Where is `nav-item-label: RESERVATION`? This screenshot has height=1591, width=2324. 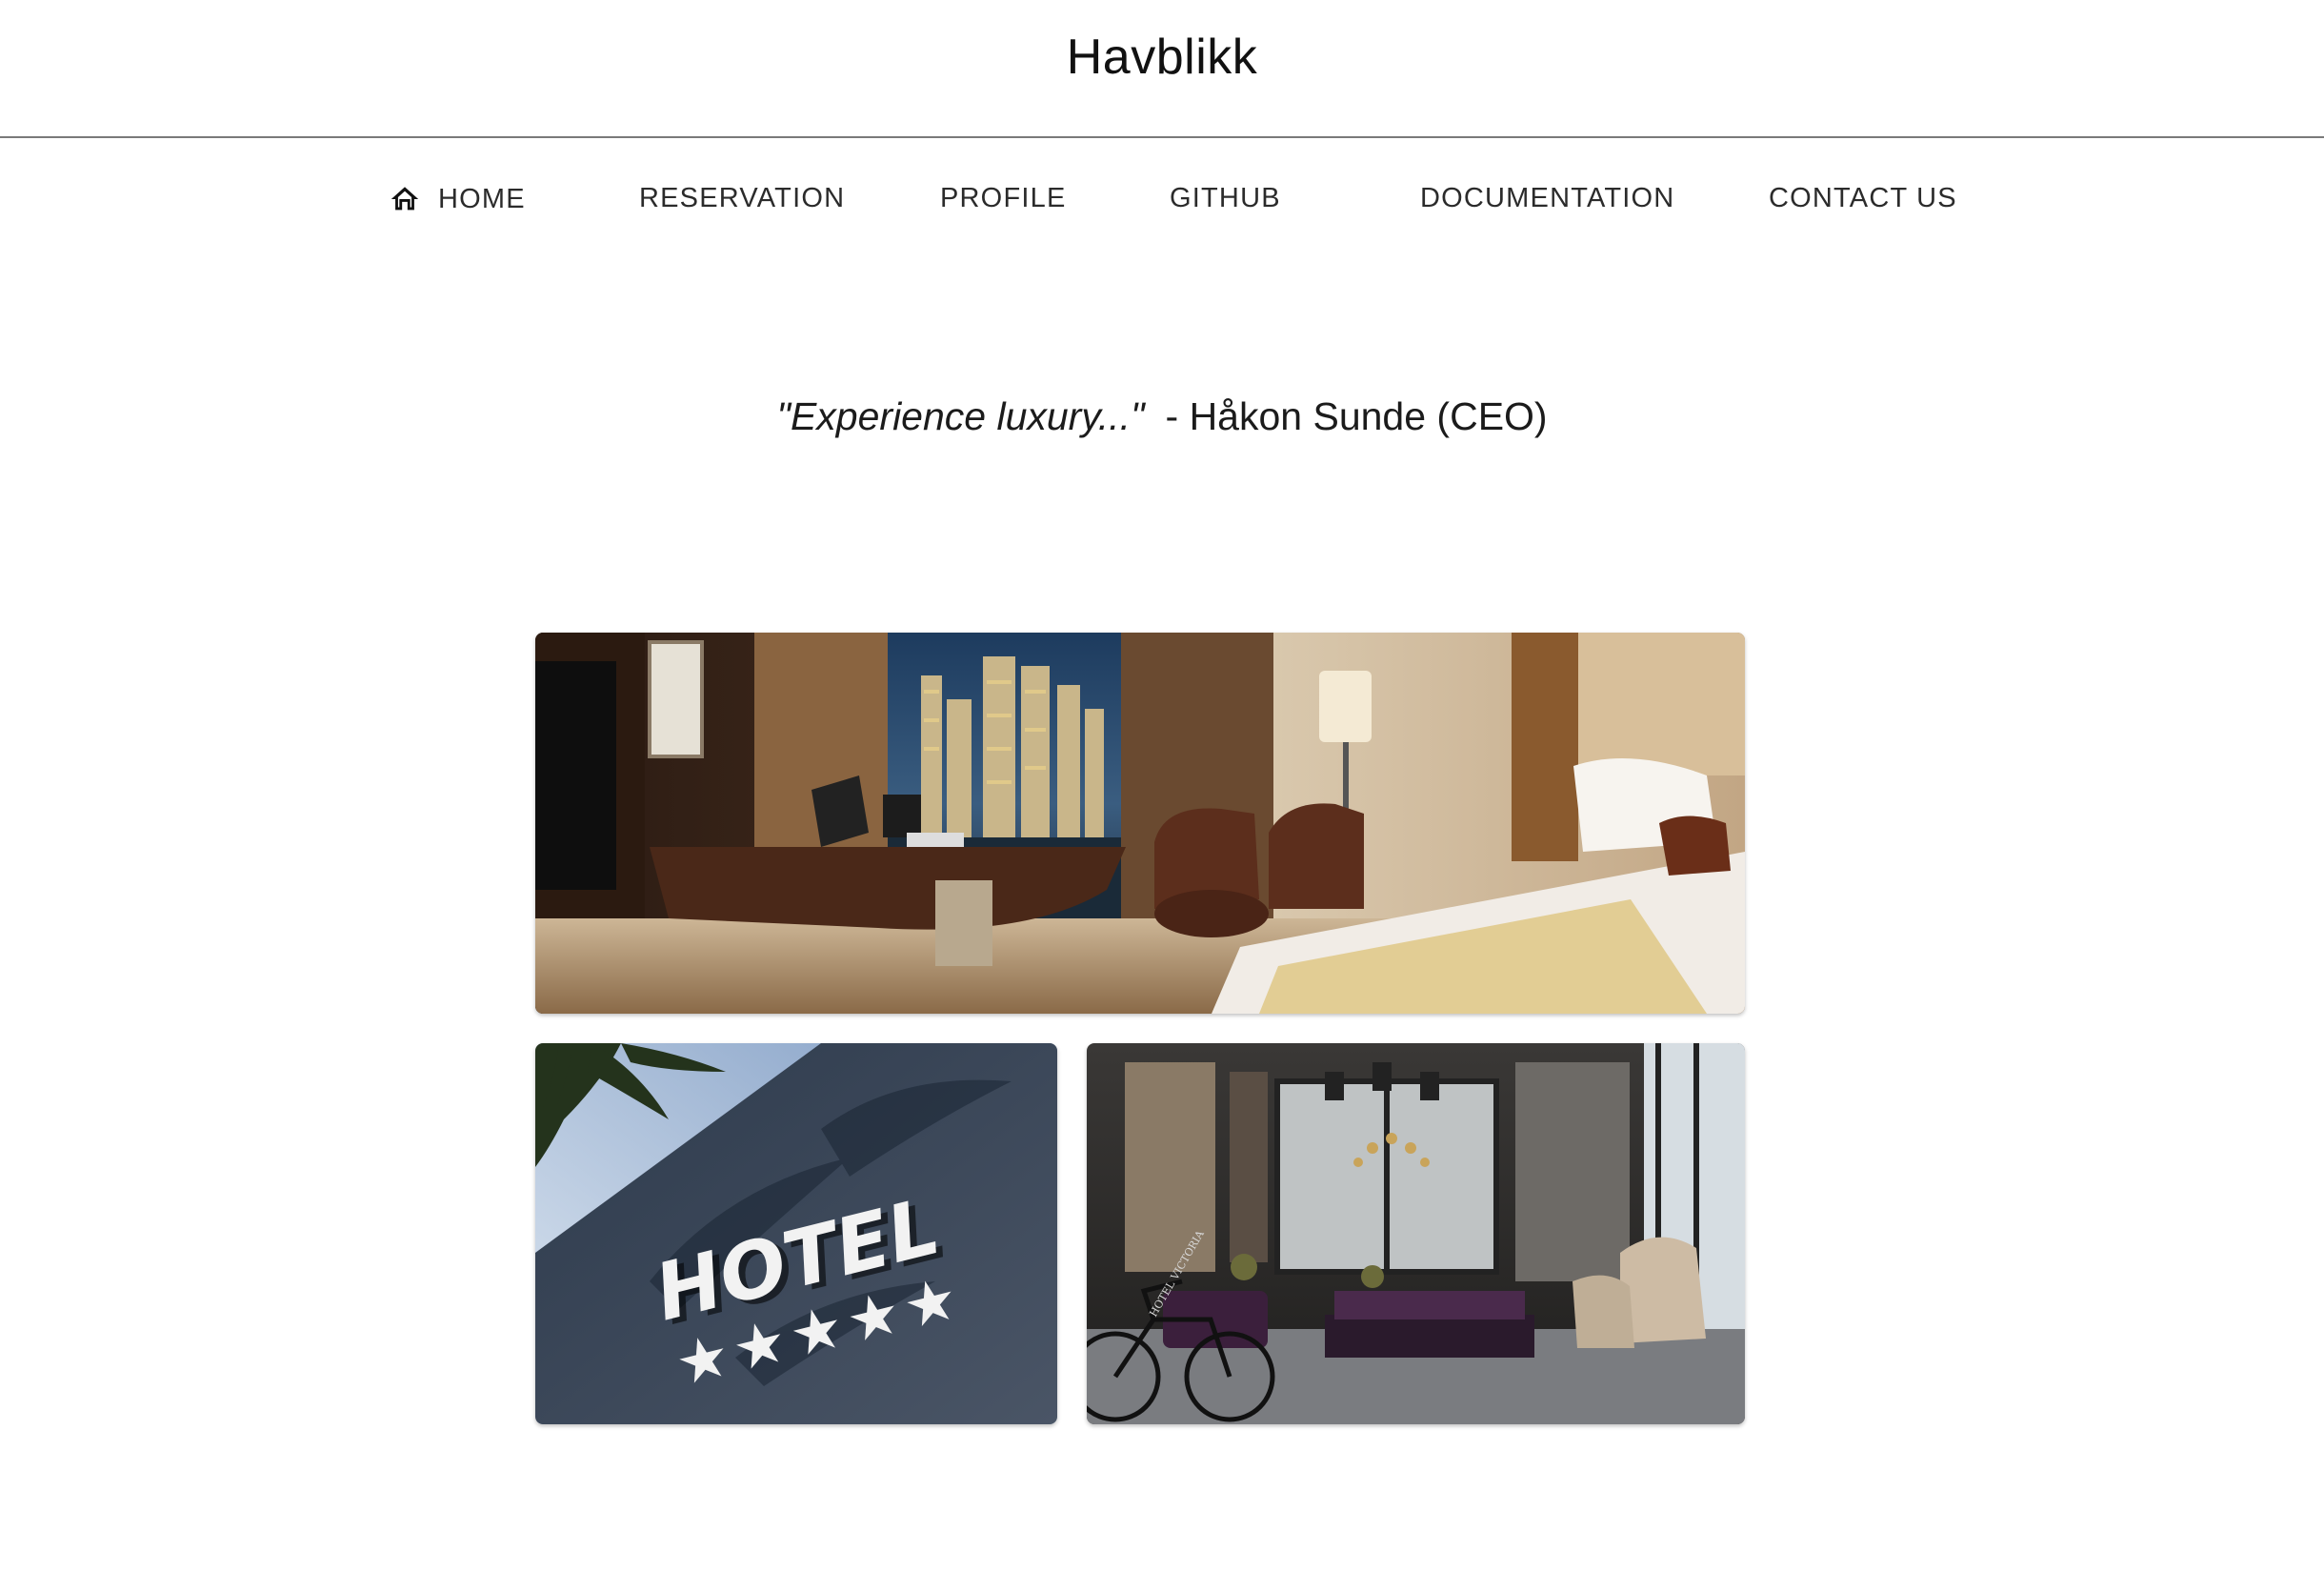 nav-item-label: RESERVATION is located at coordinates (742, 198).